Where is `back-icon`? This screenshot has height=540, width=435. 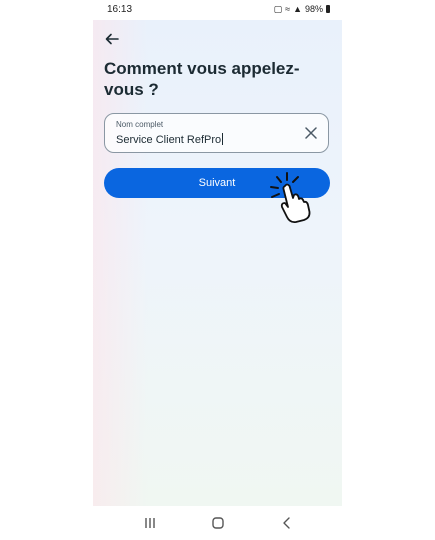
back-icon is located at coordinates (286, 523).